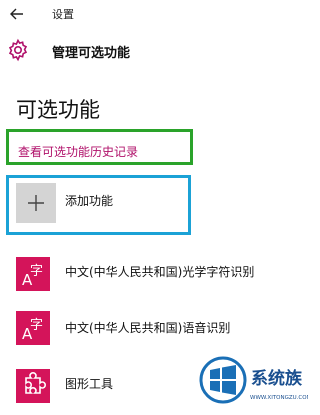 This screenshot has height=415, width=320. I want to click on puzzle-piece-icon, so click(33, 386).